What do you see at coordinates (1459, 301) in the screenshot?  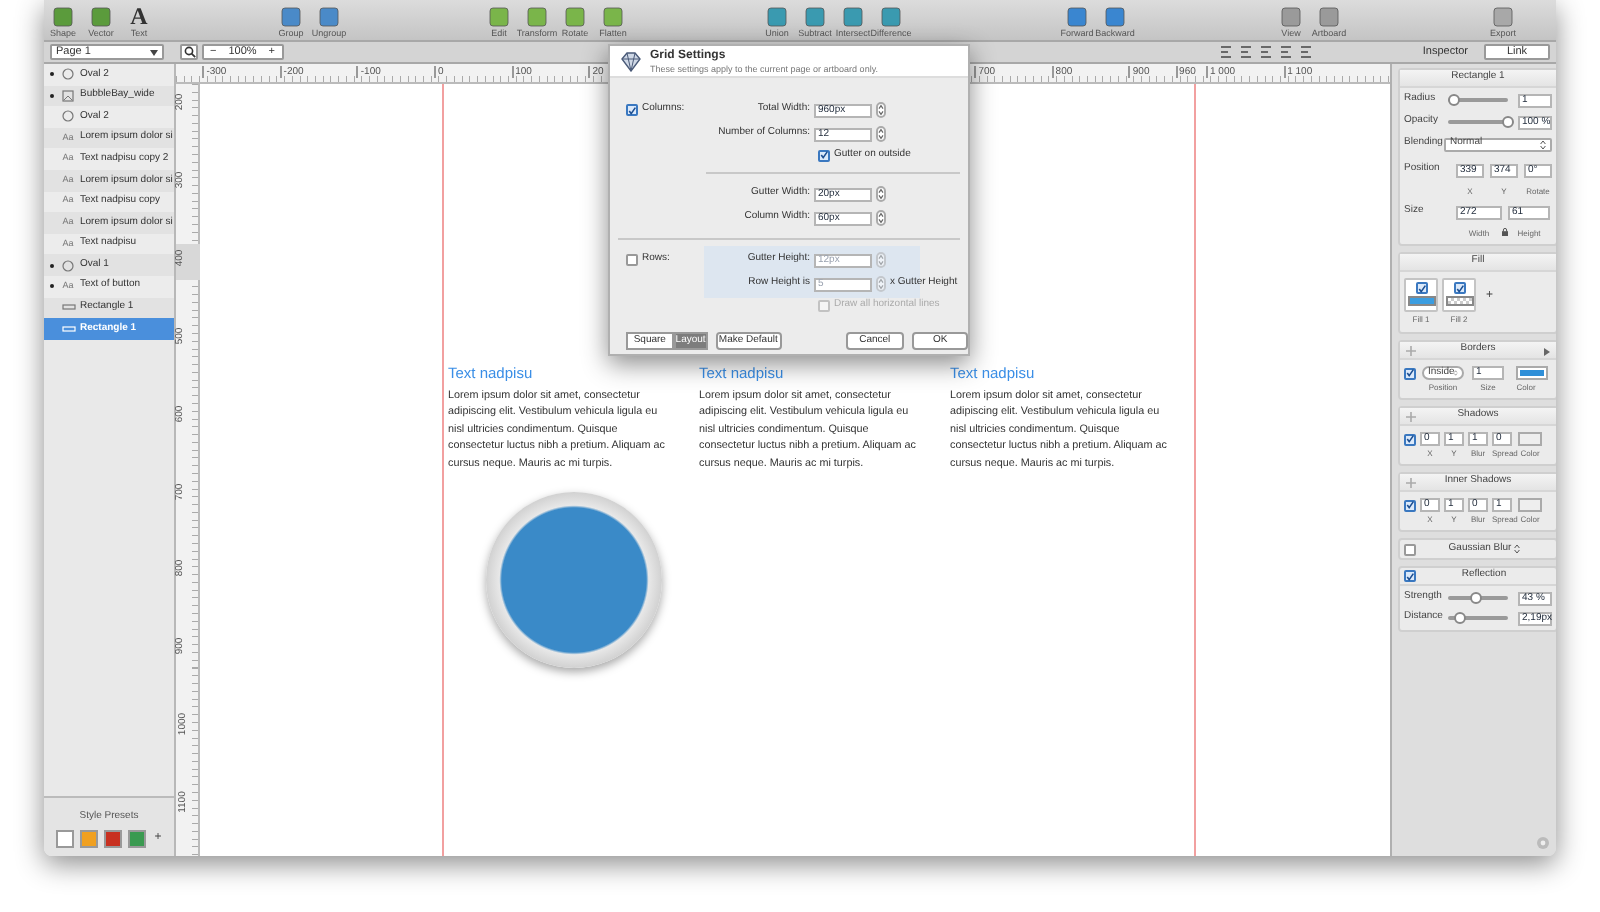 I see `checker-swatch` at bounding box center [1459, 301].